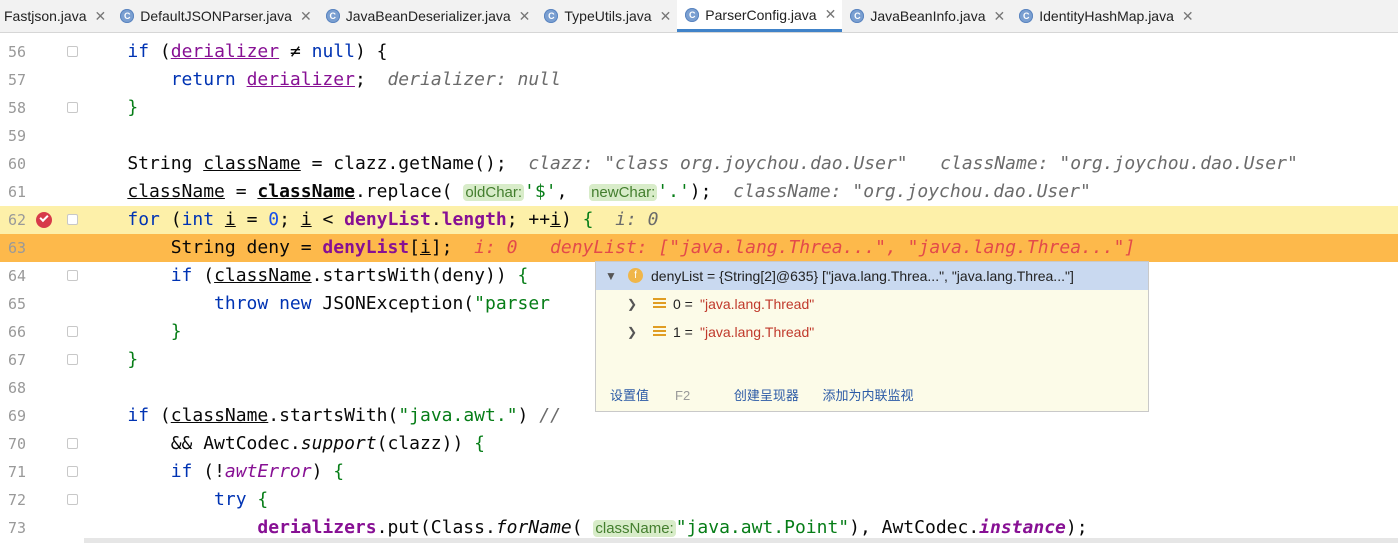 The width and height of the screenshot is (1398, 543). Describe the element at coordinates (872, 332) in the screenshot. I see `tree-node-item: ❯ 1 = "java.lang.Thread"` at that location.